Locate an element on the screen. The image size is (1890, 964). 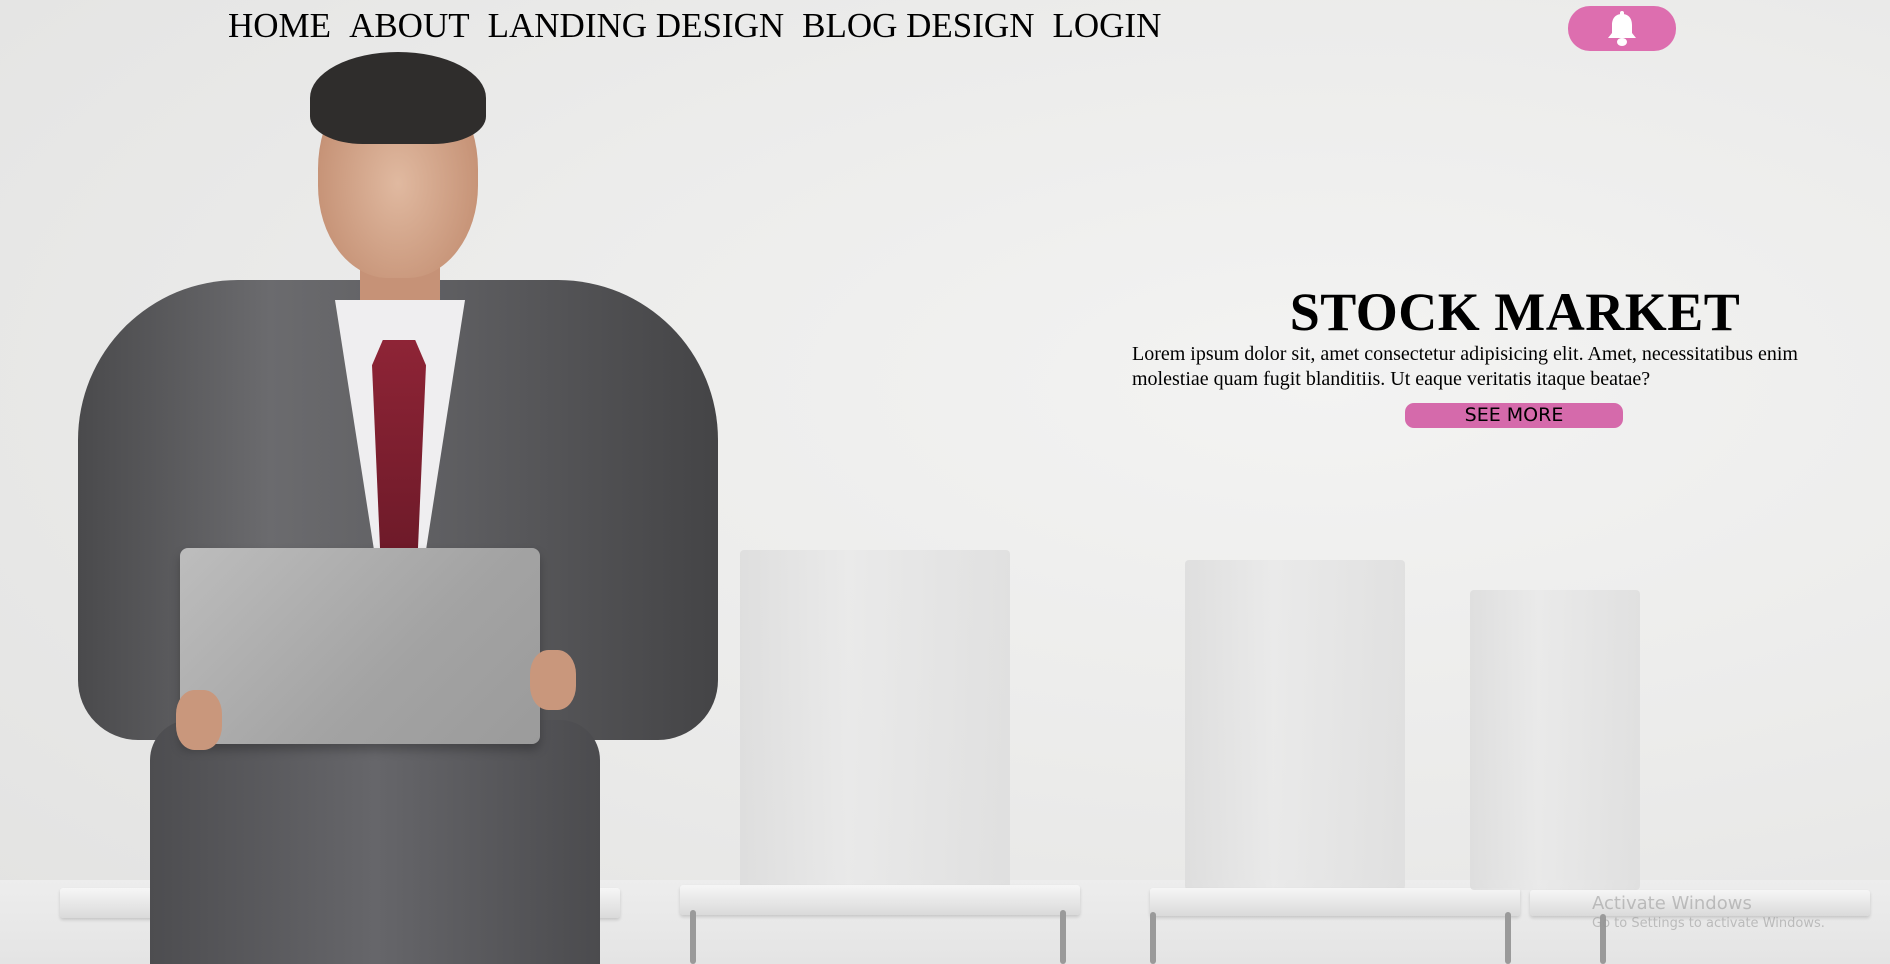
notification-button is located at coordinates (1622, 28).